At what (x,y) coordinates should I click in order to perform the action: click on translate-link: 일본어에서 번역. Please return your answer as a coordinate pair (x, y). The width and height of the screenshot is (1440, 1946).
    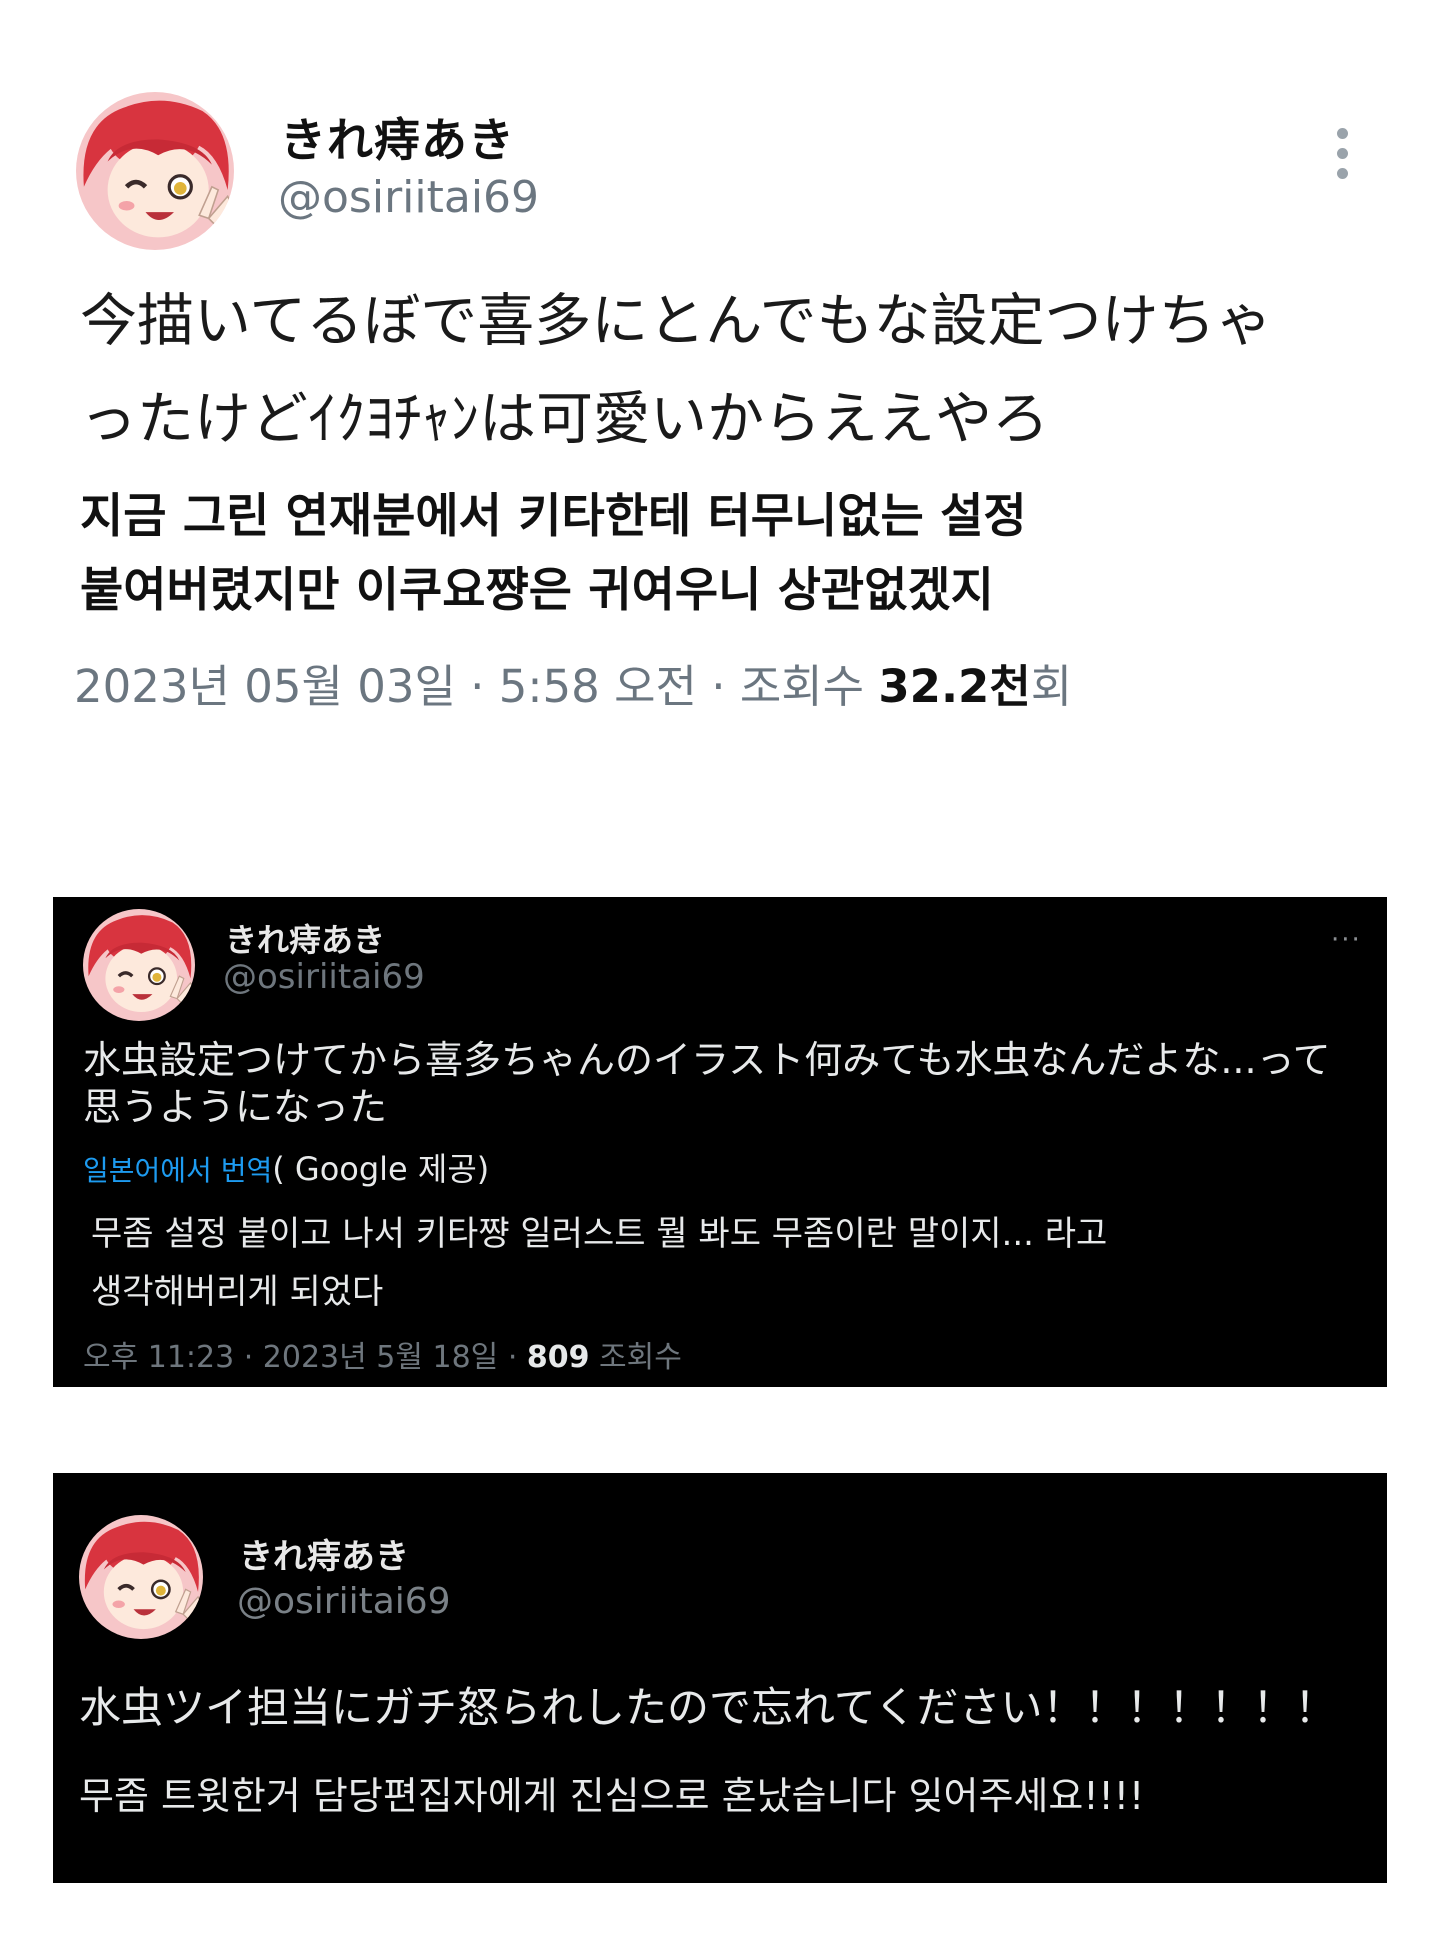
    Looking at the image, I should click on (177, 1170).